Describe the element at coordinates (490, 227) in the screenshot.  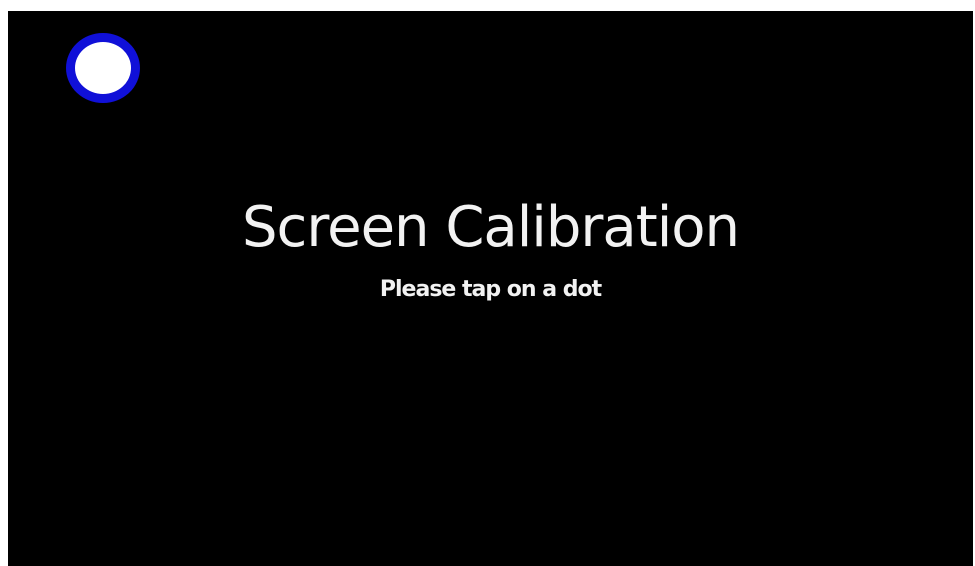
I see `page-title: Screen Calibration` at that location.